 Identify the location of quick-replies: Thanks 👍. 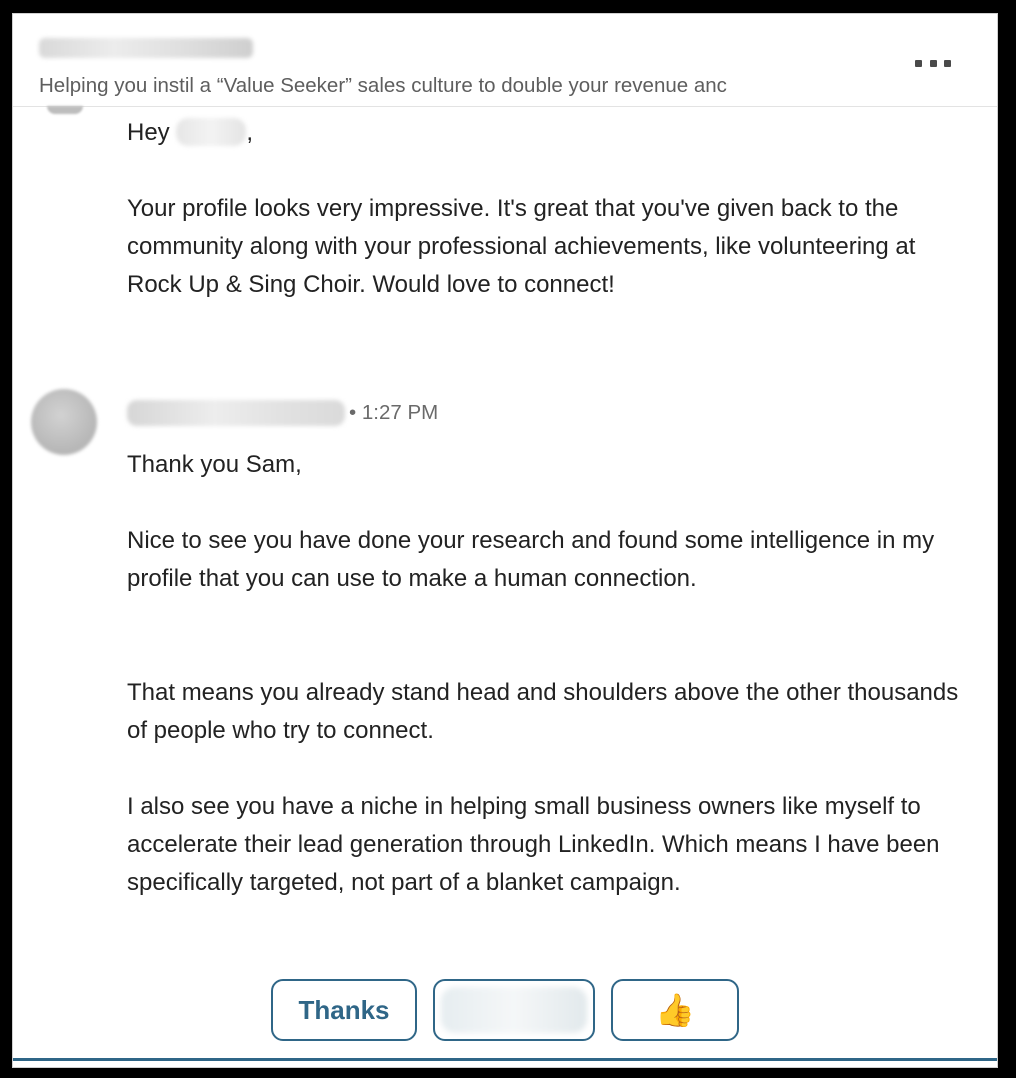
(505, 1010).